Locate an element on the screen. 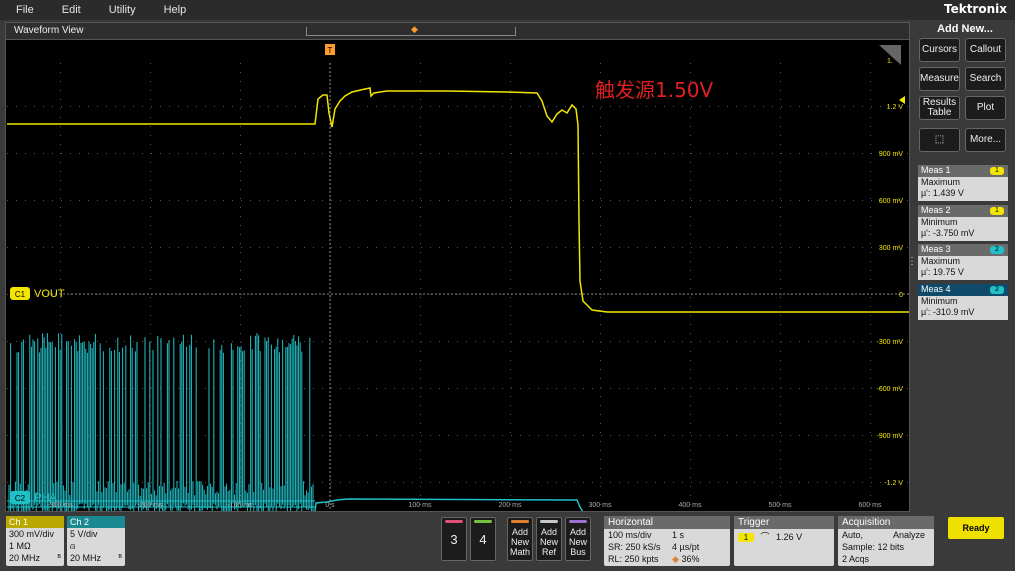 The width and height of the screenshot is (1015, 571). trigger-source-badge: 1 is located at coordinates (746, 537).